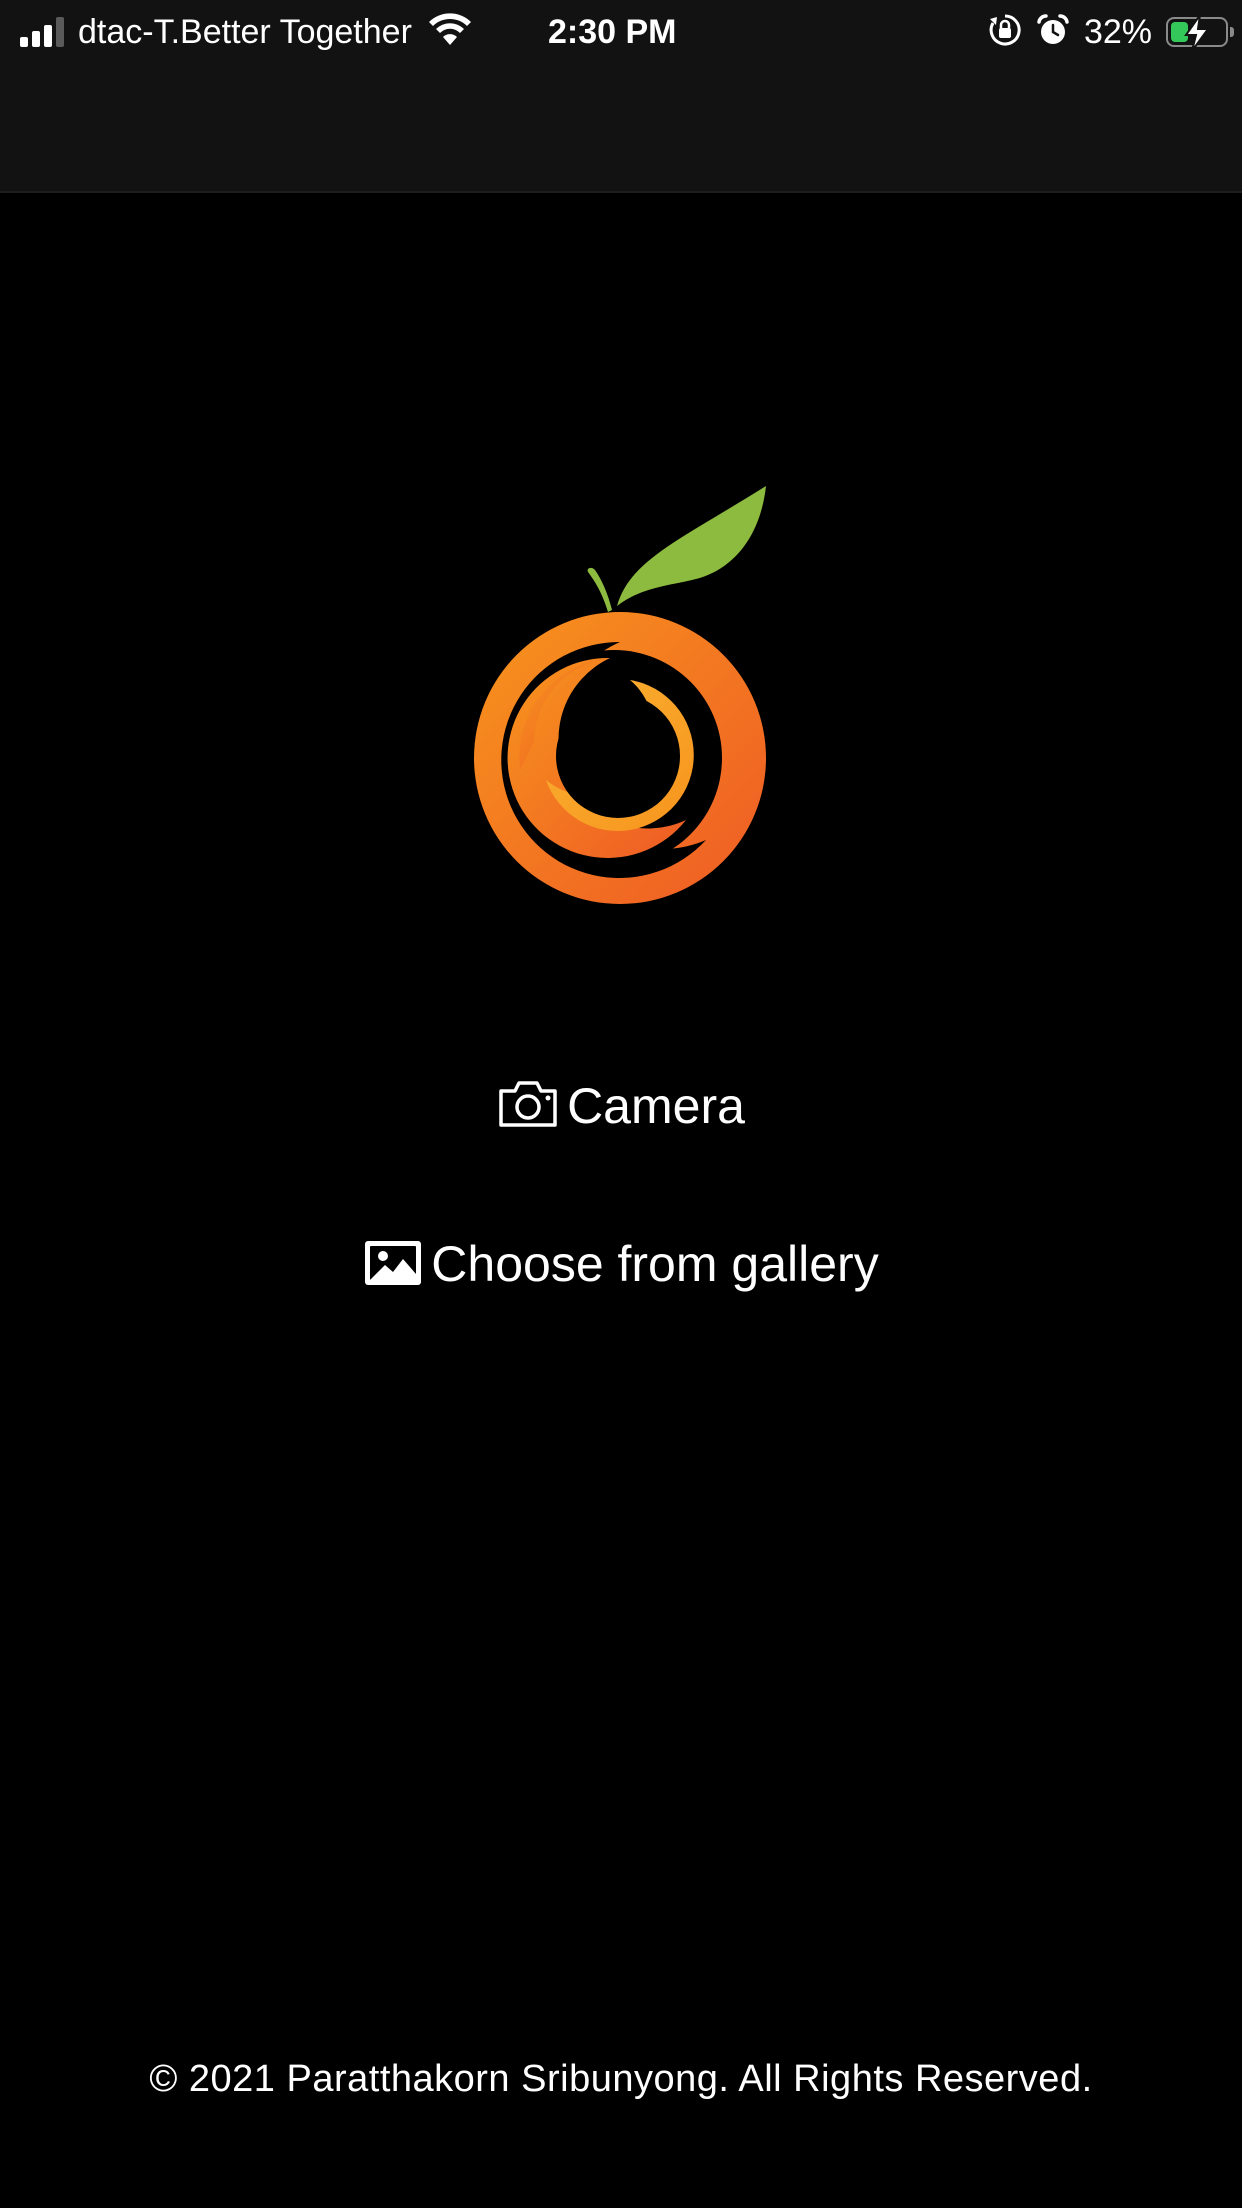  I want to click on image-icon, so click(393, 1264).